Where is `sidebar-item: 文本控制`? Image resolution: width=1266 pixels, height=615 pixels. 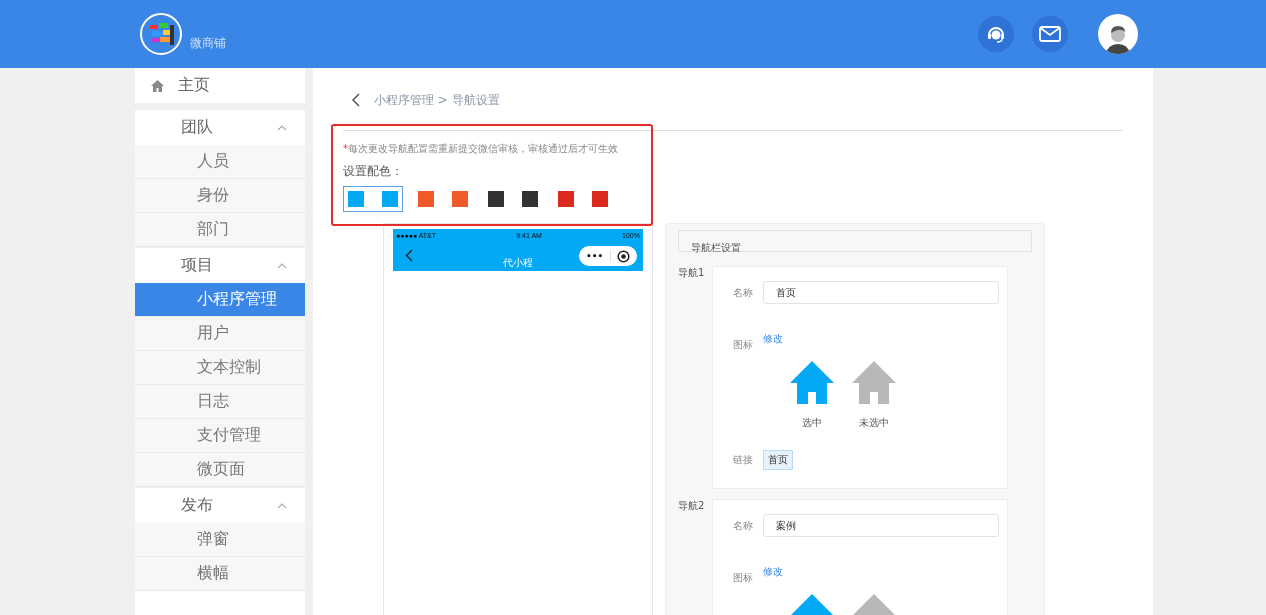
sidebar-item: 文本控制 is located at coordinates (220, 368).